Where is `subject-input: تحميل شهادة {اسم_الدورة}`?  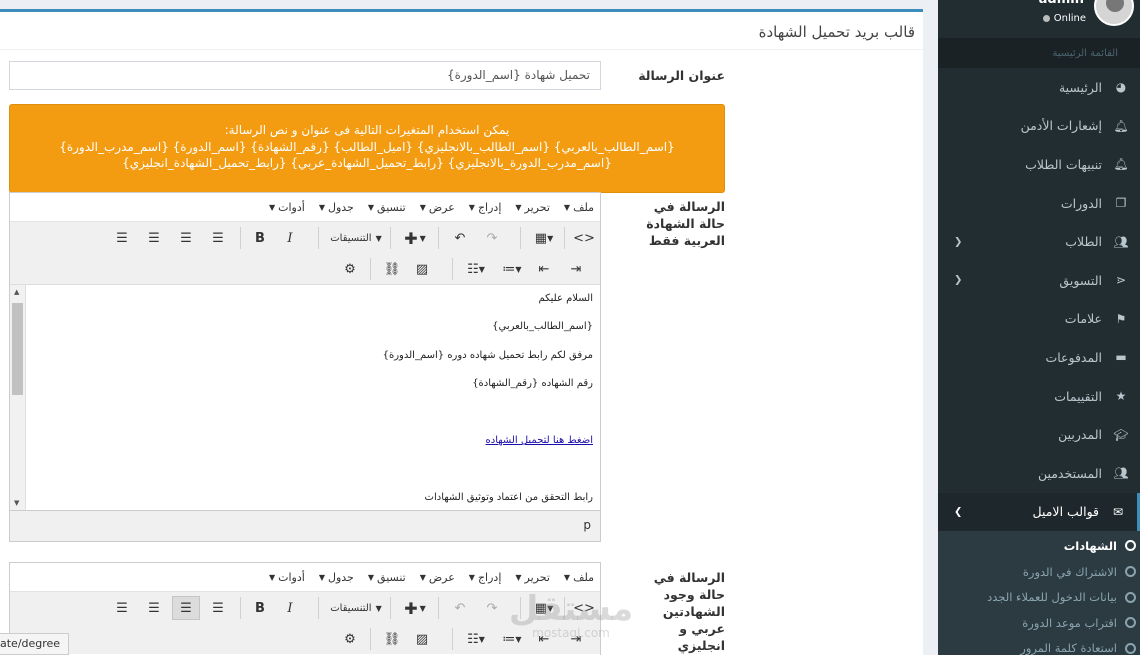
subject-input: تحميل شهادة {اسم_الدورة} is located at coordinates (305, 75).